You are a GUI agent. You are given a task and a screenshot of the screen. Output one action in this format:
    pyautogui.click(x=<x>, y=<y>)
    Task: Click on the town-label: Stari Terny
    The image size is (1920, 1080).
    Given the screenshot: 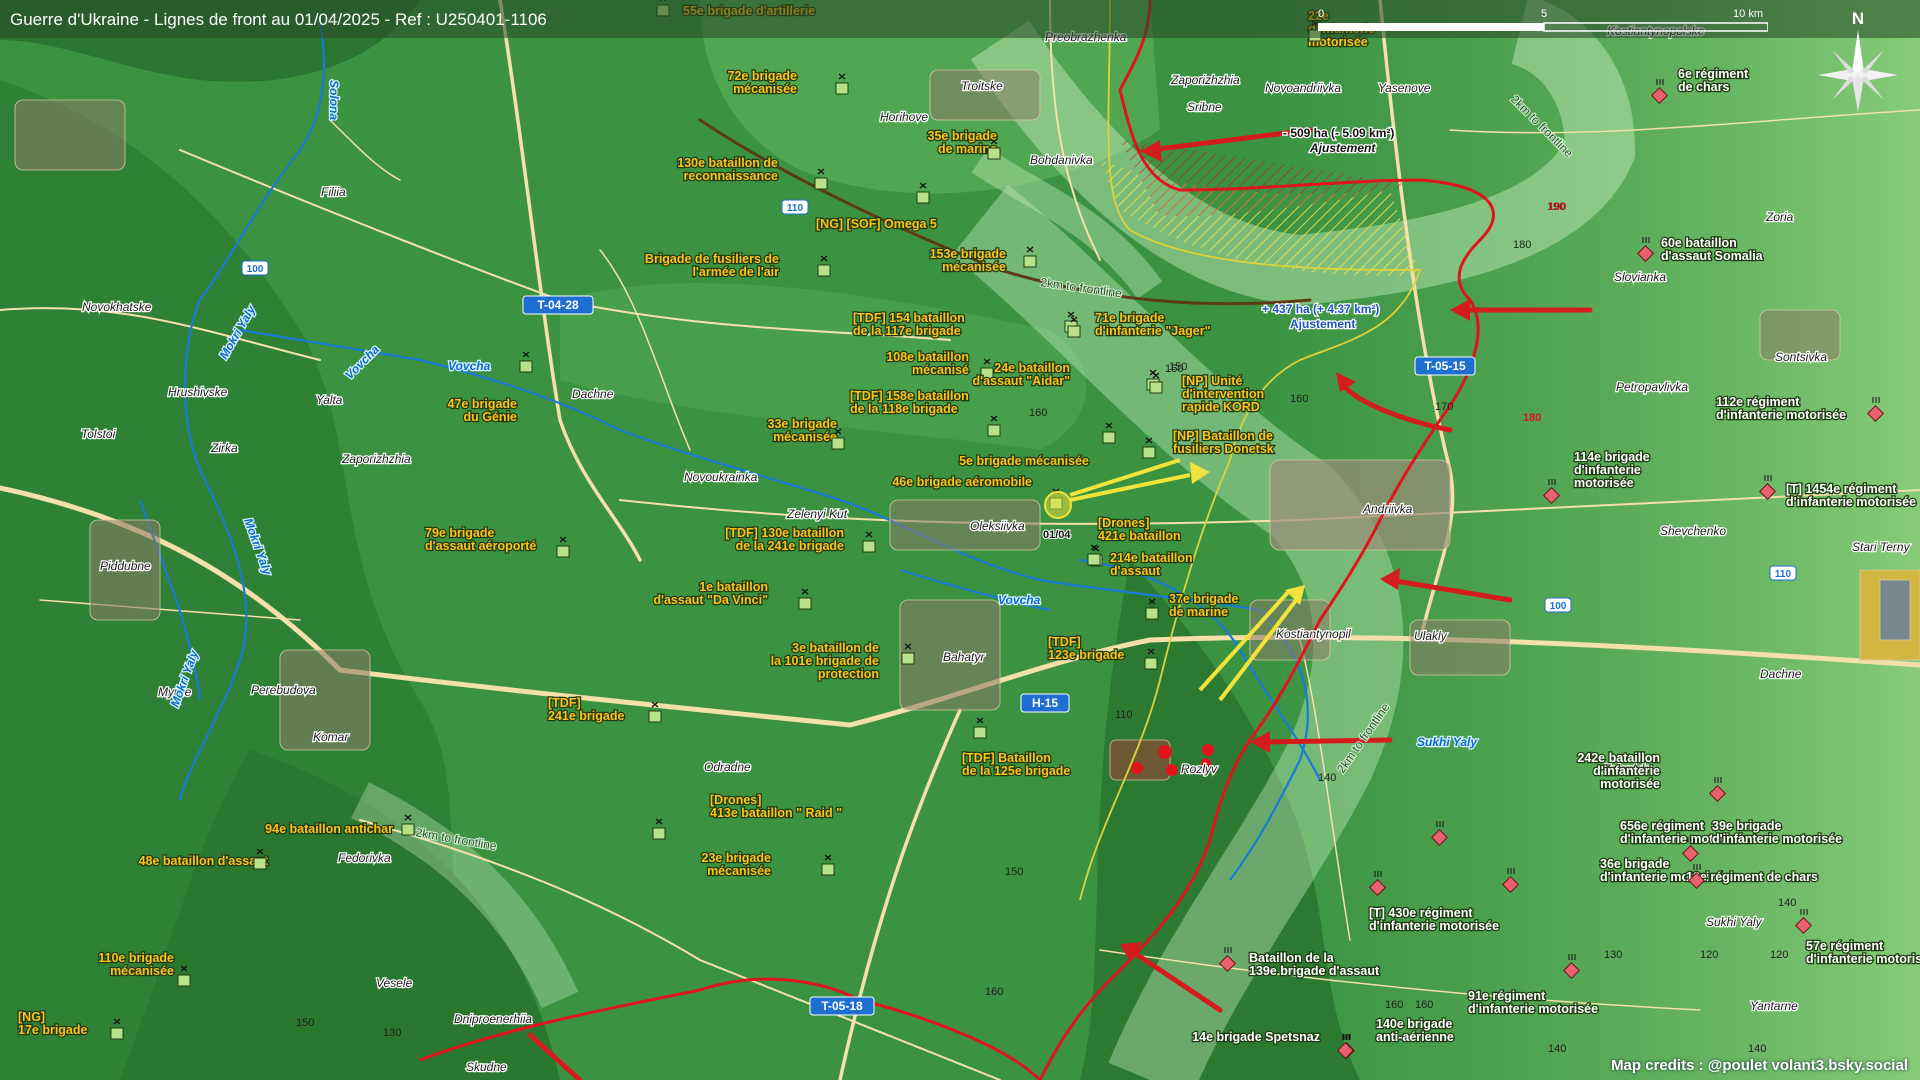 What is the action you would take?
    pyautogui.click(x=1881, y=547)
    